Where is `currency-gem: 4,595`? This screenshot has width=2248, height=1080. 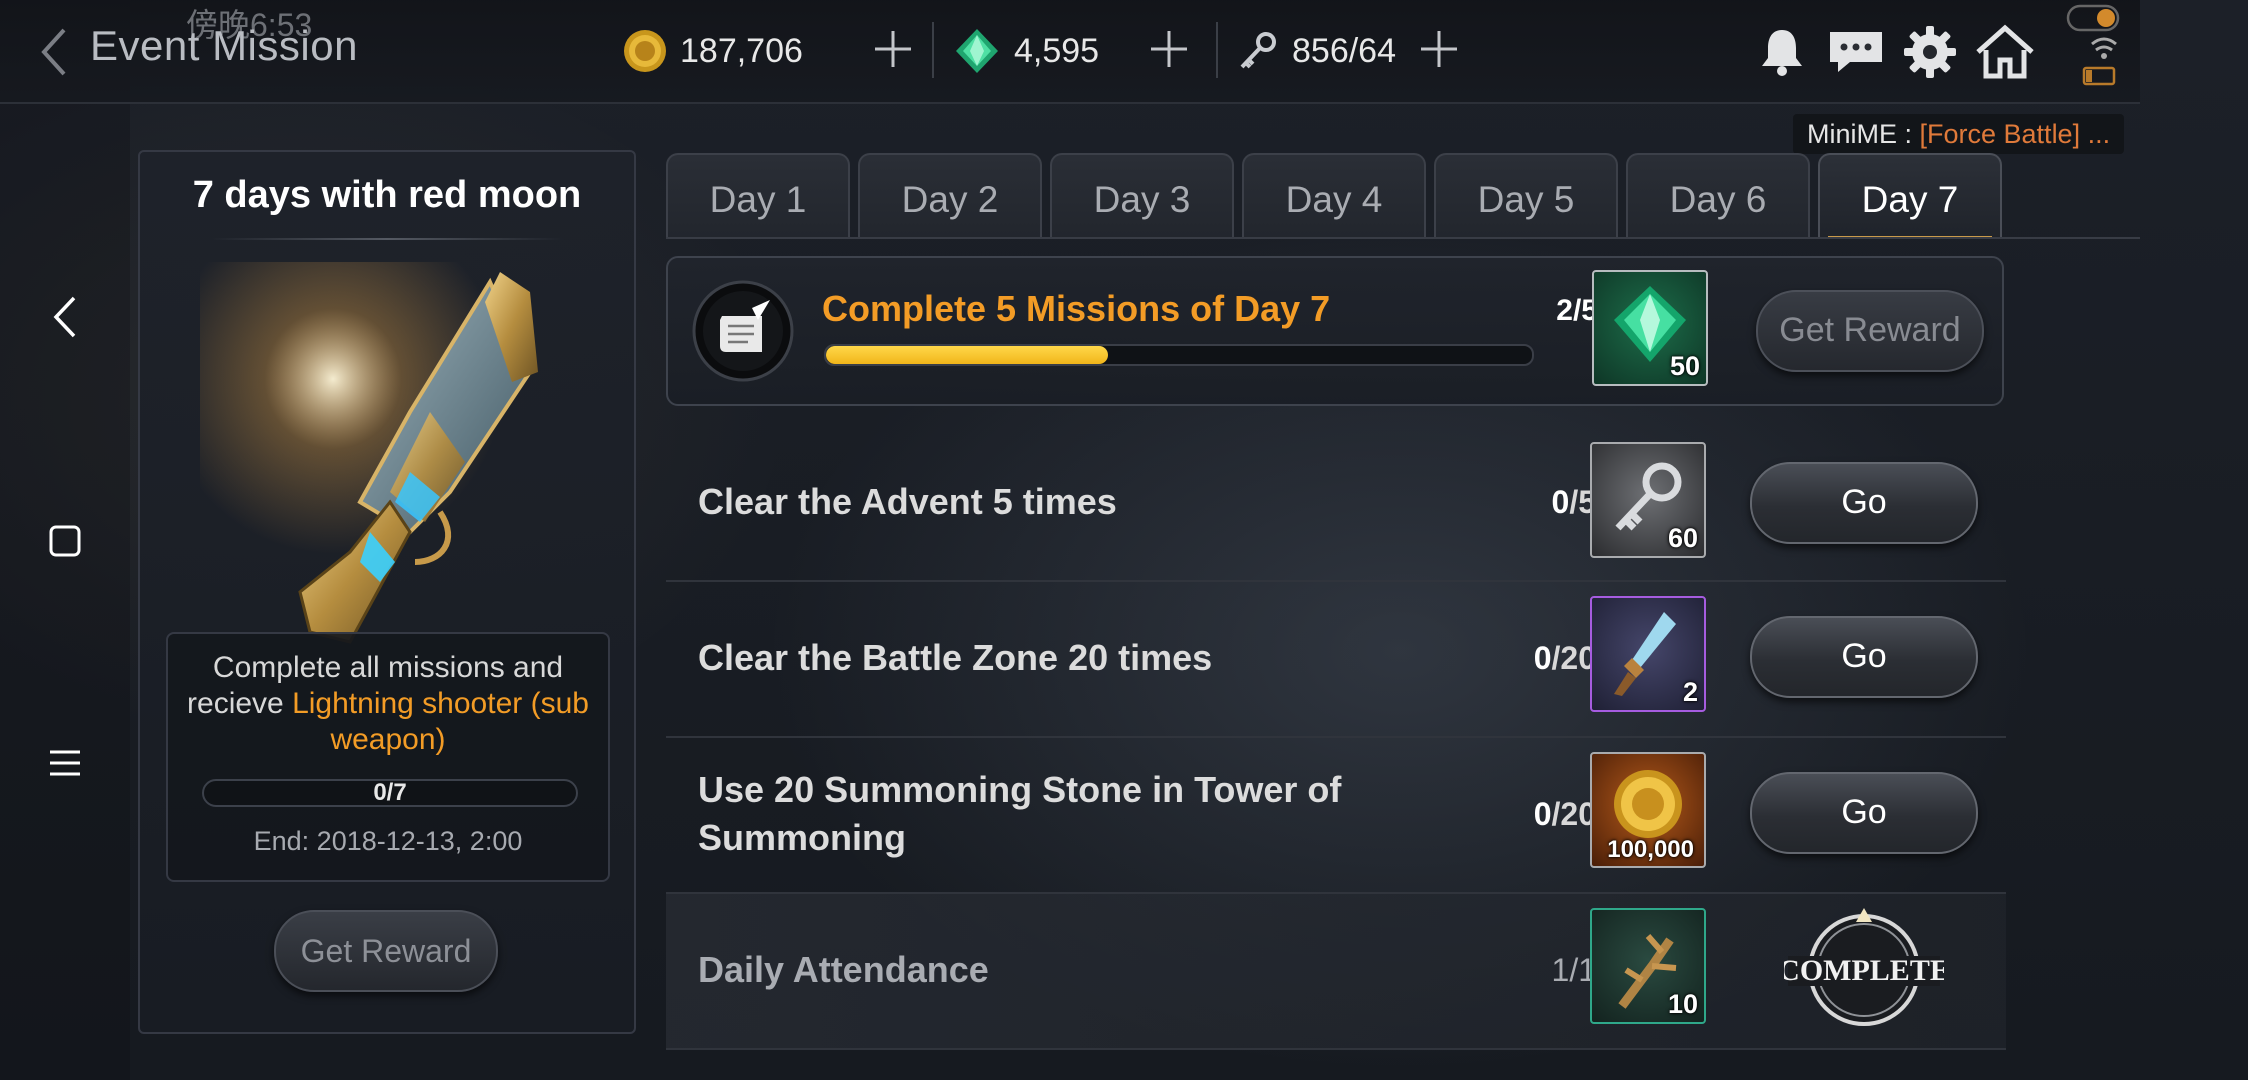
currency-gem: 4,595 is located at coordinates (1025, 51).